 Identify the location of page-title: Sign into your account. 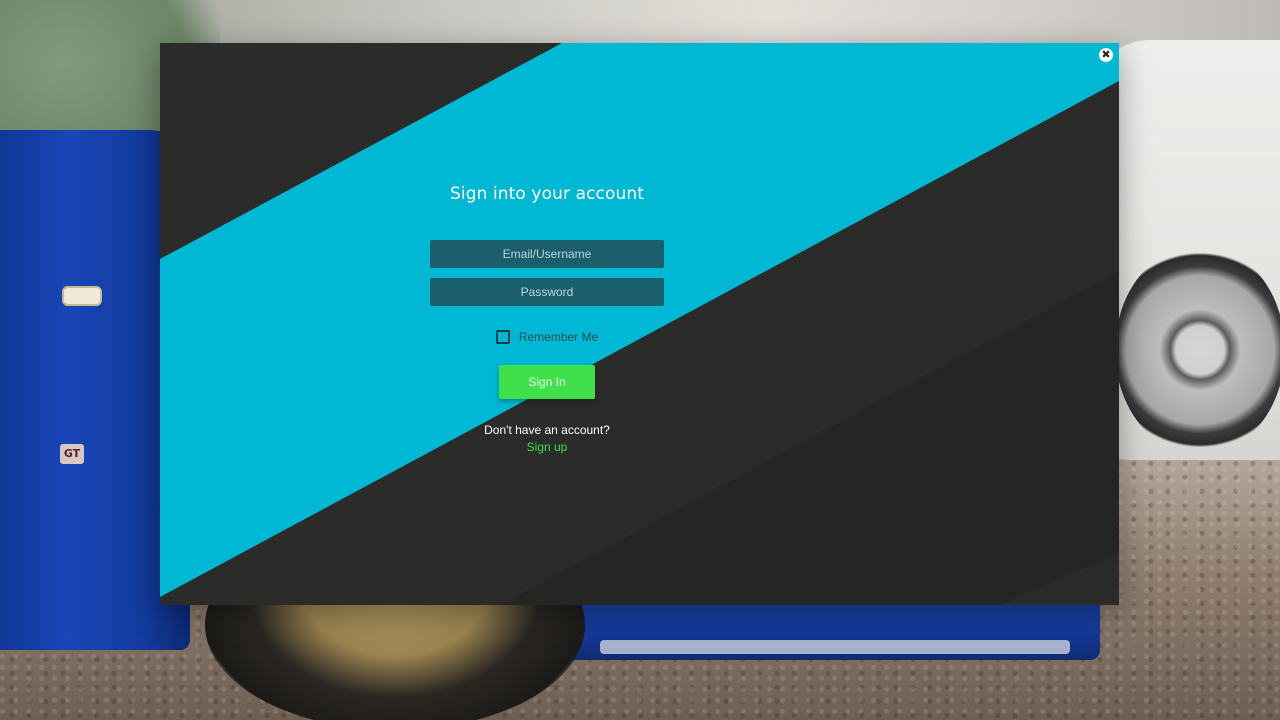
(546, 194).